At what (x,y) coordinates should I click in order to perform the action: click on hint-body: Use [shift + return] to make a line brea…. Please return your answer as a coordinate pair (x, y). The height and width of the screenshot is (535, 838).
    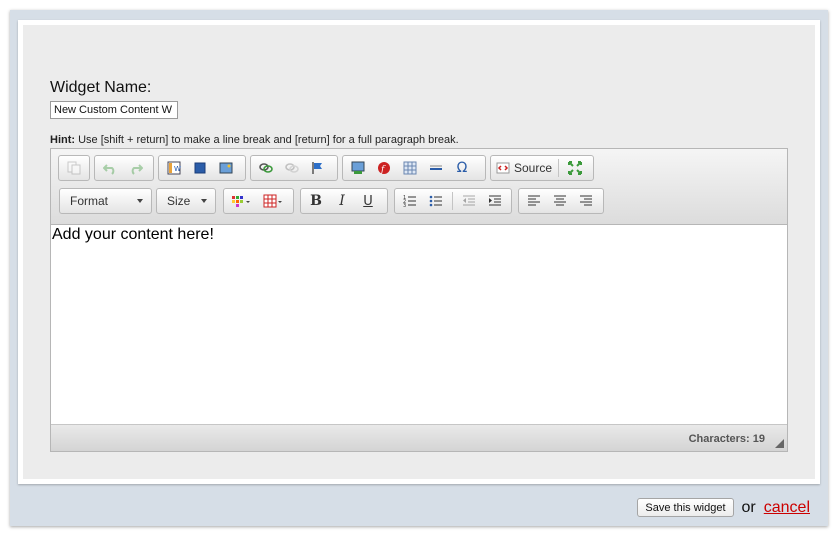
    Looking at the image, I should click on (267, 140).